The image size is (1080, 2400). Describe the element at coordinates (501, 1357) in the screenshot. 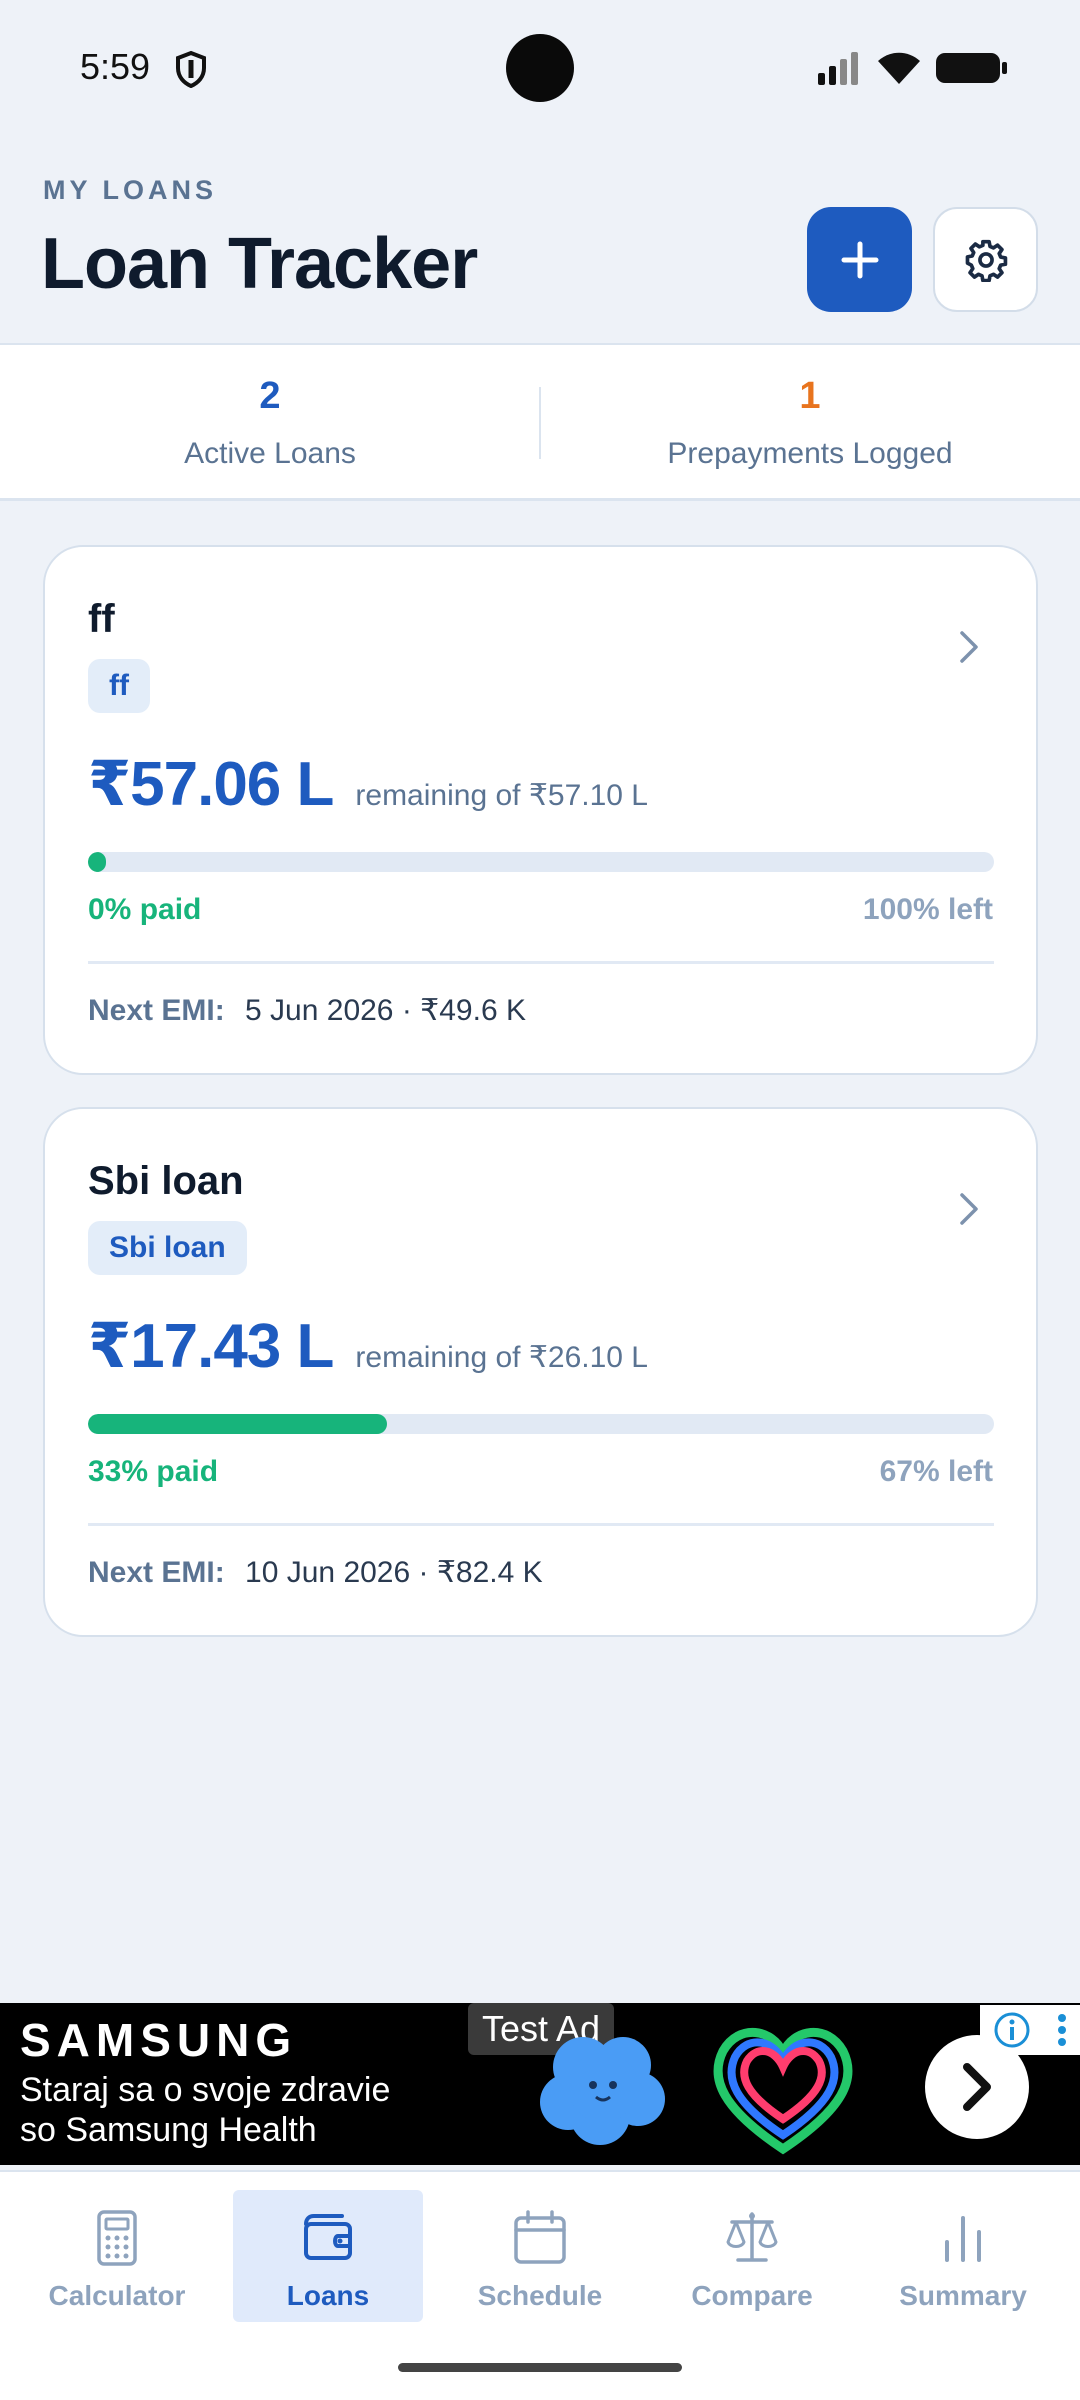

I see `loan-total-amount: remaining of ₹26.10 L` at that location.